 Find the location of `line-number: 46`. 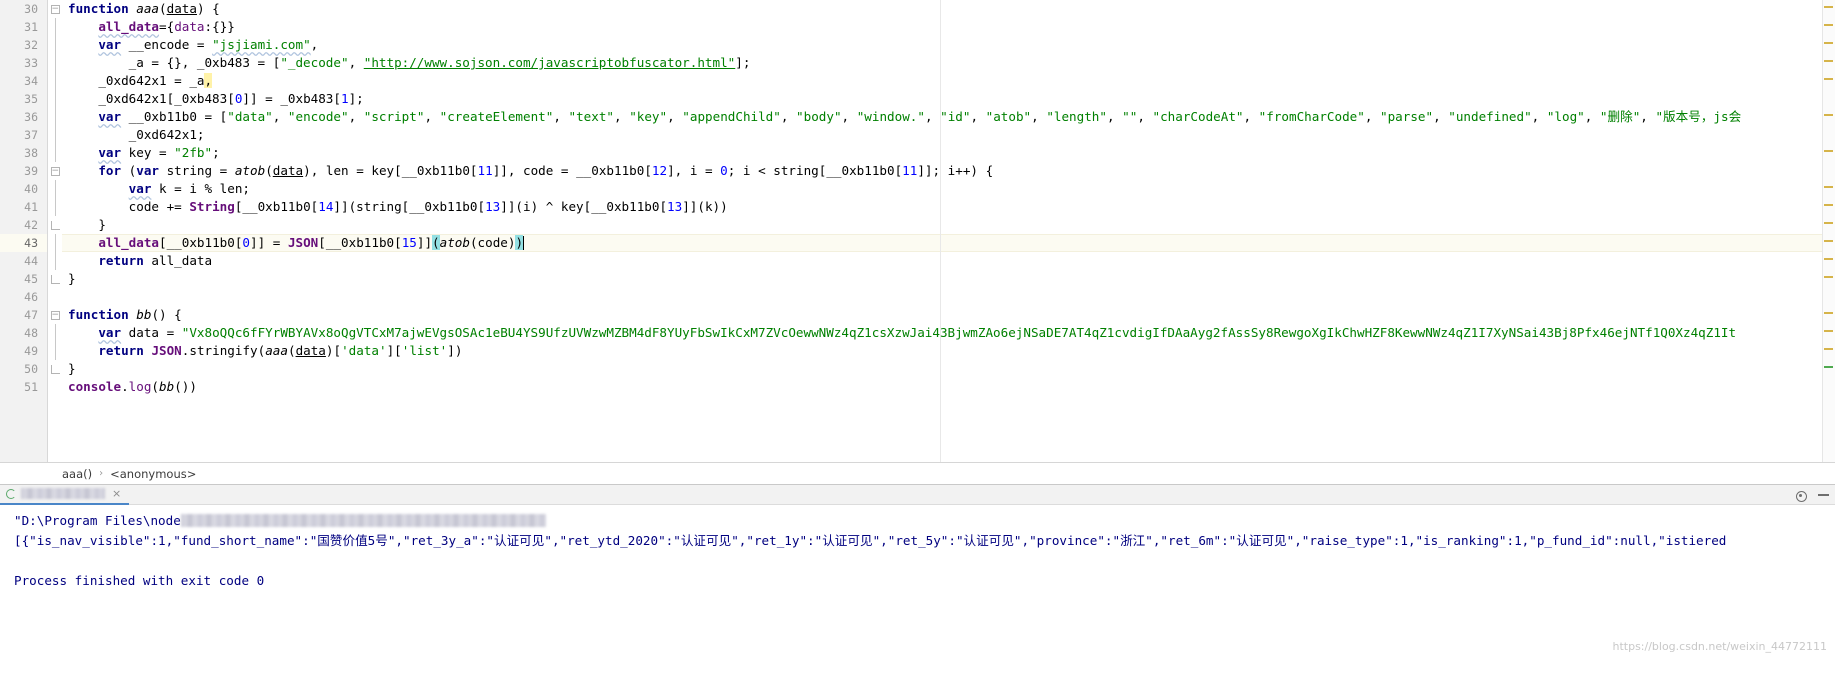

line-number: 46 is located at coordinates (31, 297).